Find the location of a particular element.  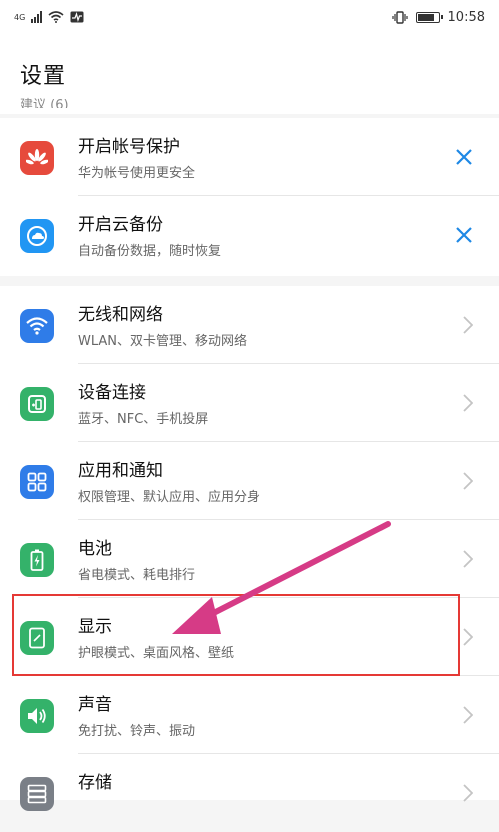

vibrate-icon is located at coordinates (399, 17).